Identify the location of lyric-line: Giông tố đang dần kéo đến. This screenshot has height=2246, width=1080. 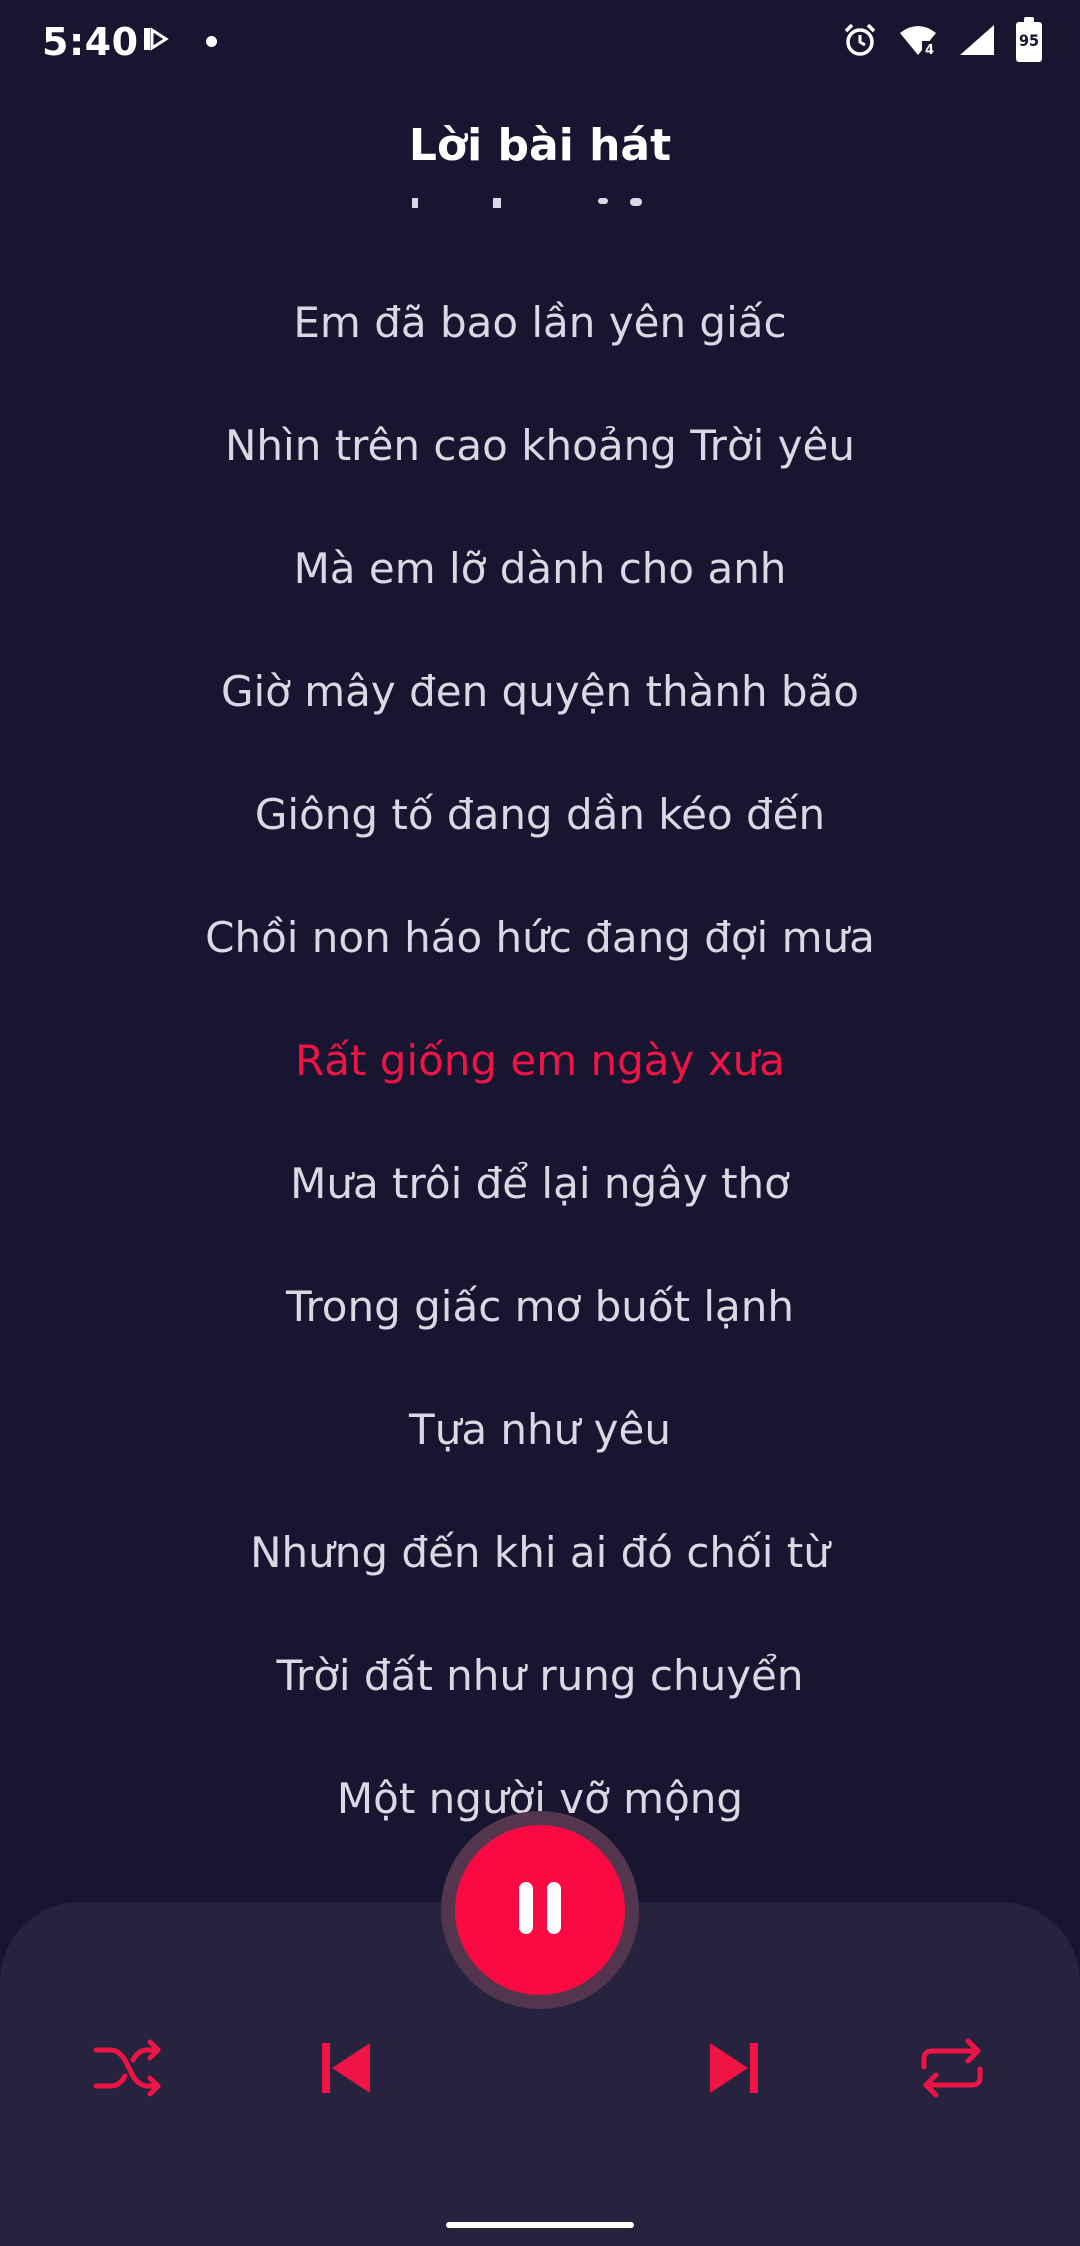
(540, 815).